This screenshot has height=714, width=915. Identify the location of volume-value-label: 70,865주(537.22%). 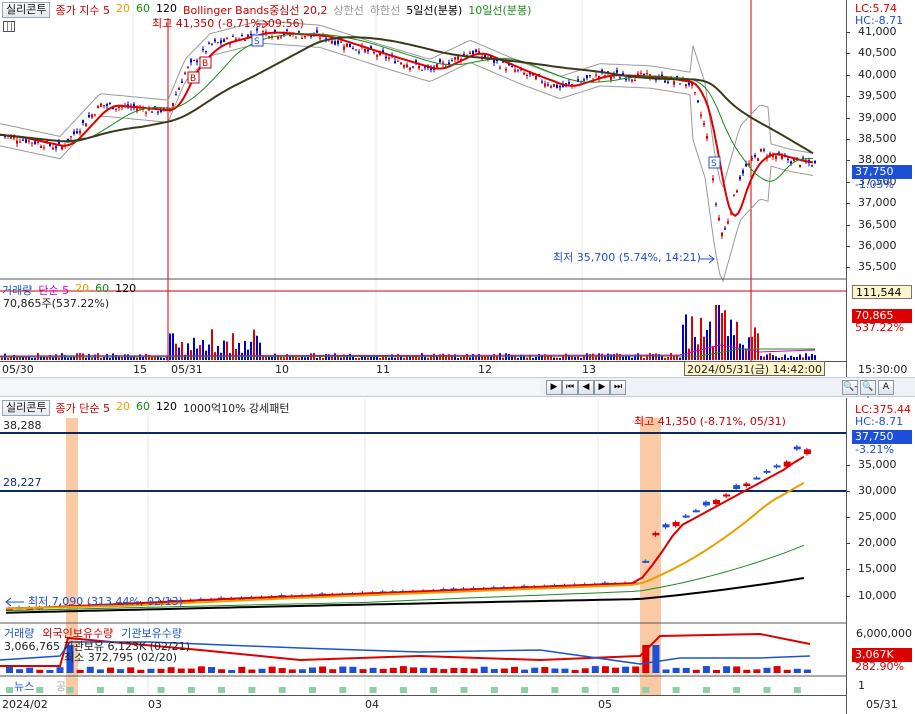
(56, 303).